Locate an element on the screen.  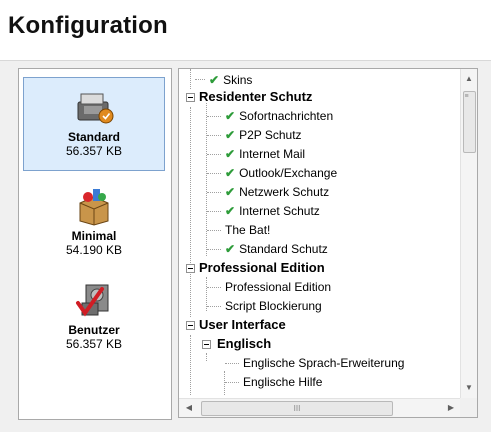
scroll-left-icon: ◀ is located at coordinates (189, 408).